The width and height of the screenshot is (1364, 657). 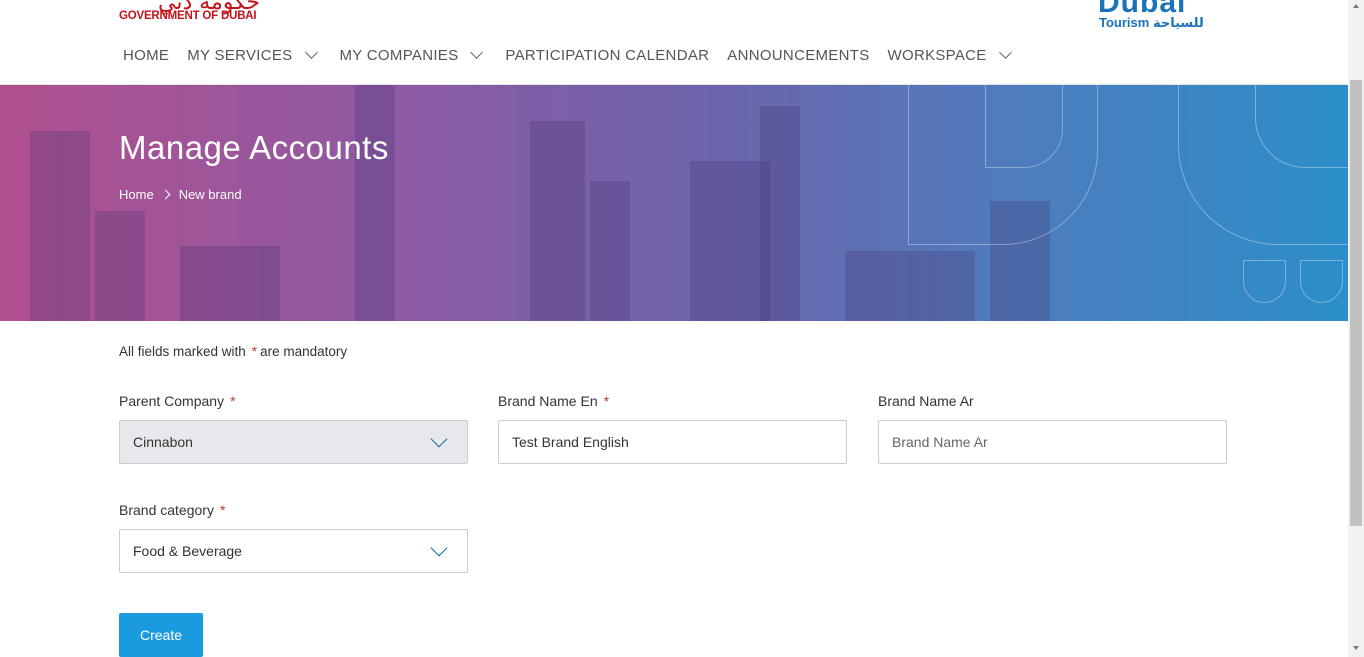 I want to click on mandatory-note-prefix: All fields marked with, so click(x=182, y=351).